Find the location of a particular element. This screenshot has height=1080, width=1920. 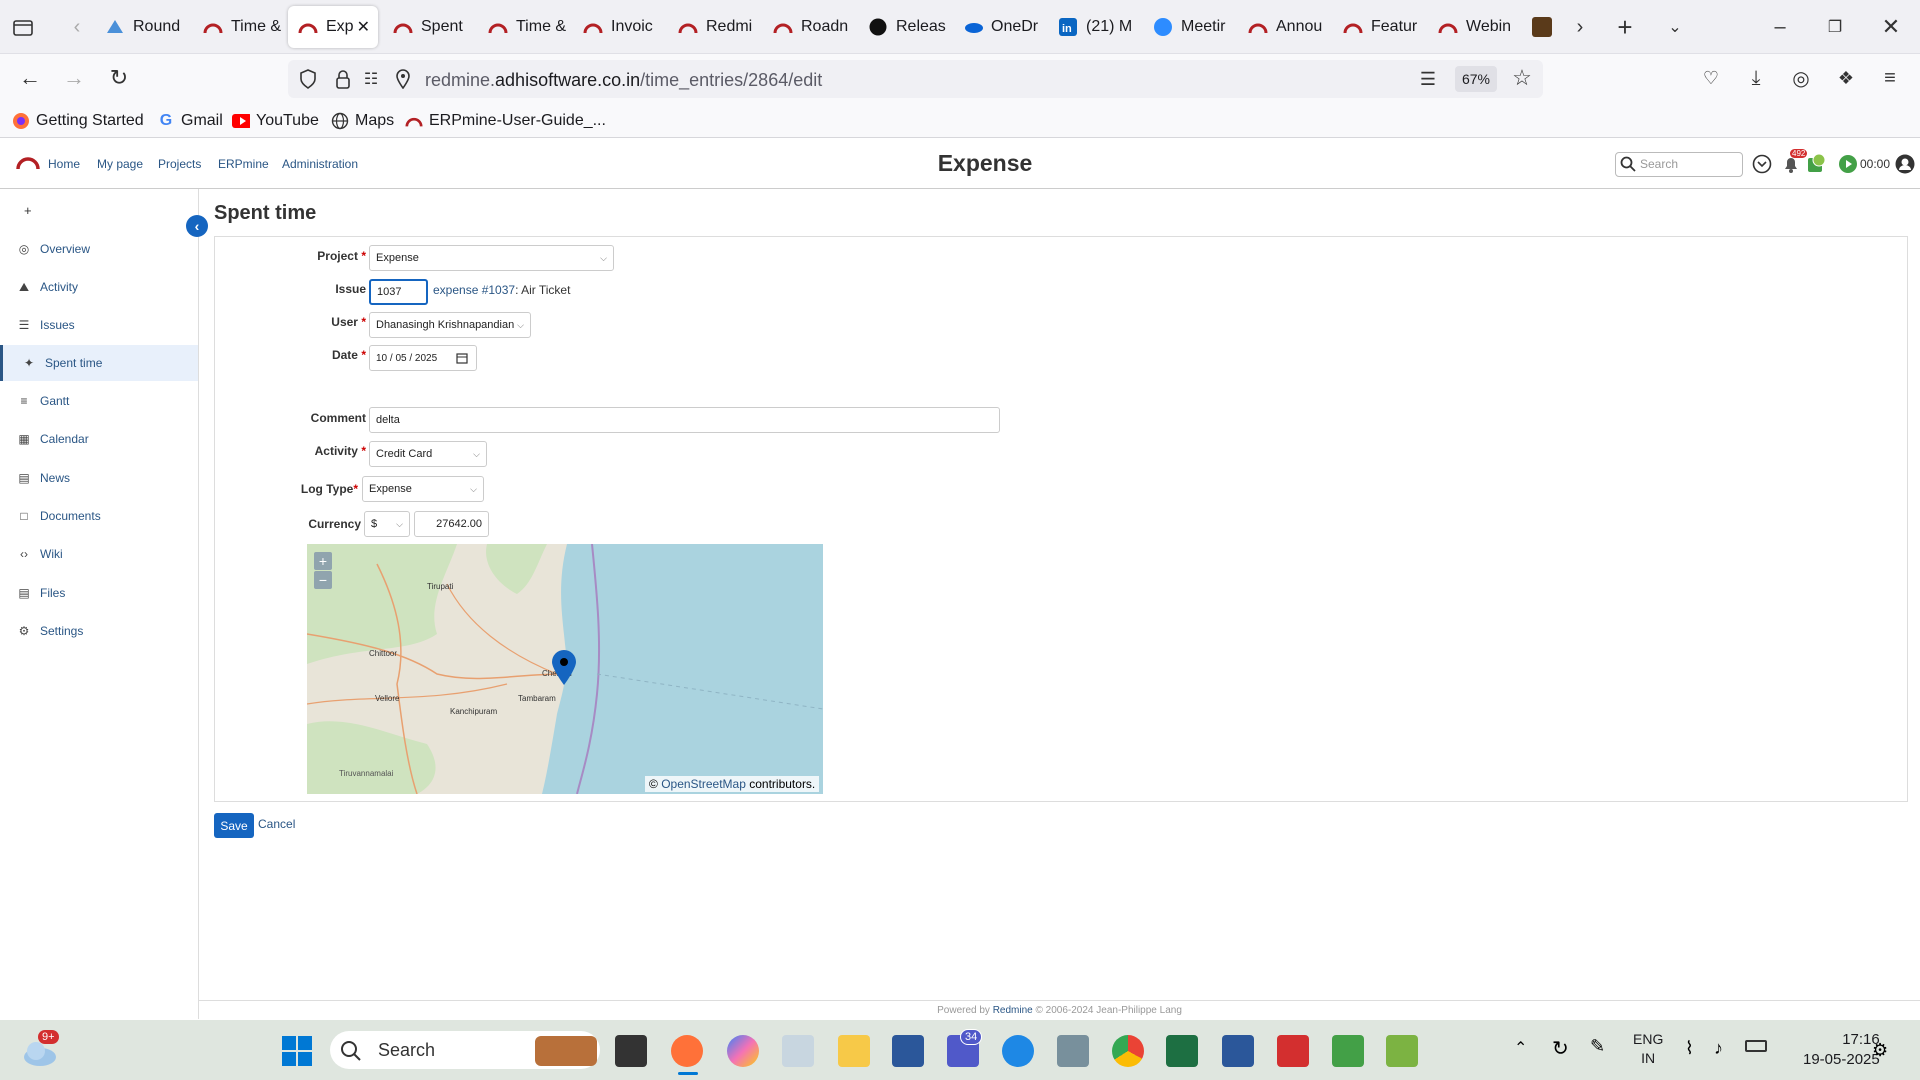

sidebar-new-button: + is located at coordinates (28, 210).